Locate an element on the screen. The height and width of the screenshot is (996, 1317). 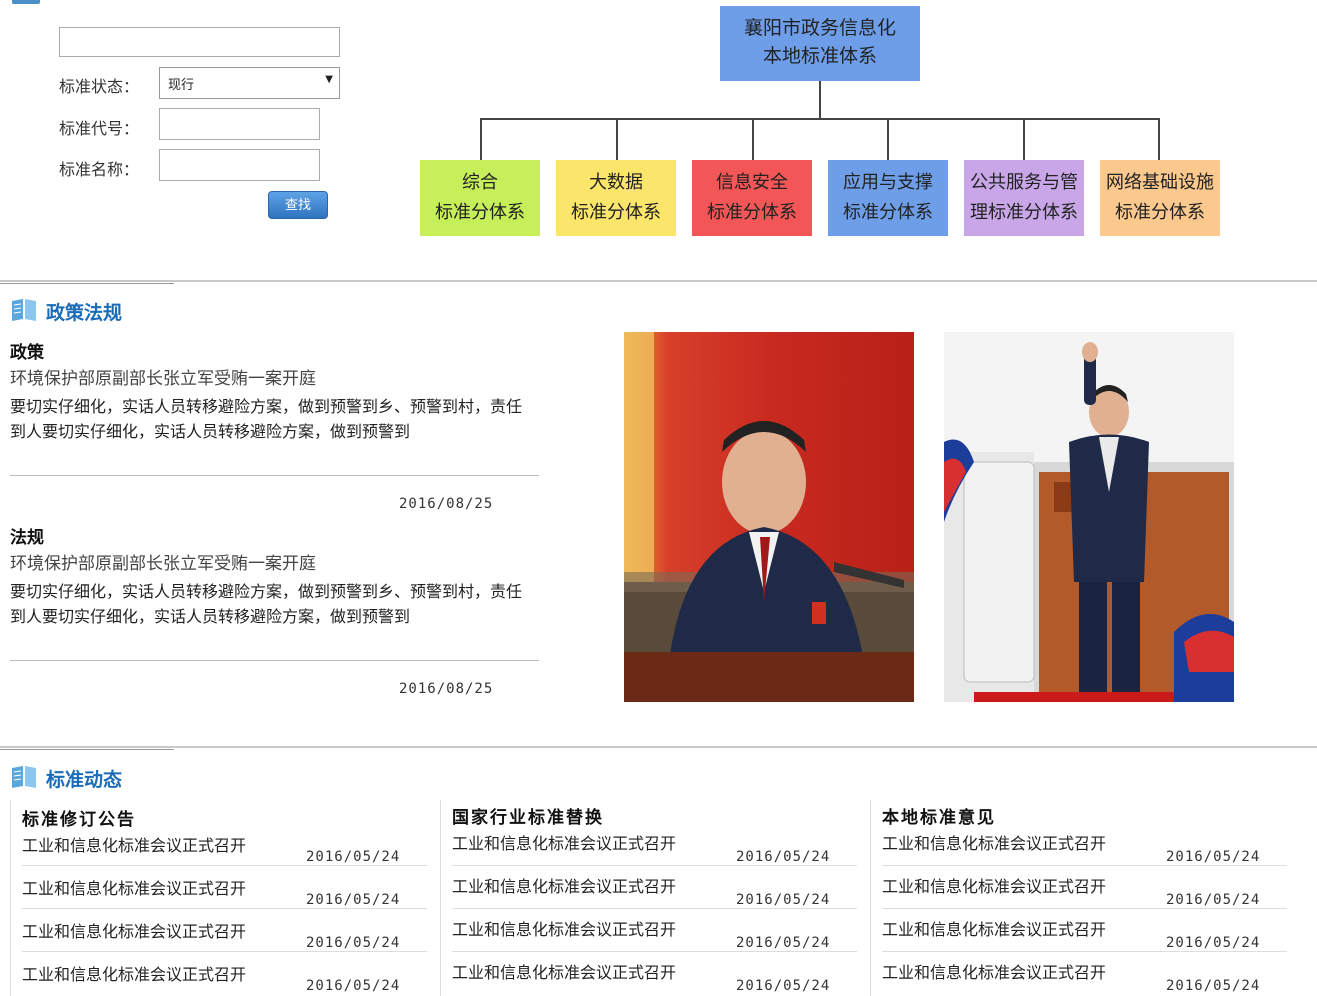
org-child-box: 综合 标准分体系 is located at coordinates (480, 198).